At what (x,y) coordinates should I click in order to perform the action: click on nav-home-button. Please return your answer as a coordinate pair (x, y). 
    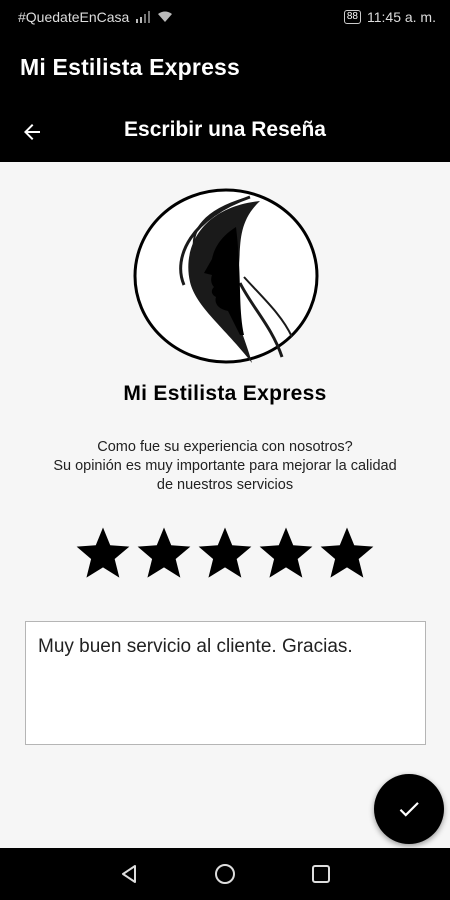
    Looking at the image, I should click on (225, 874).